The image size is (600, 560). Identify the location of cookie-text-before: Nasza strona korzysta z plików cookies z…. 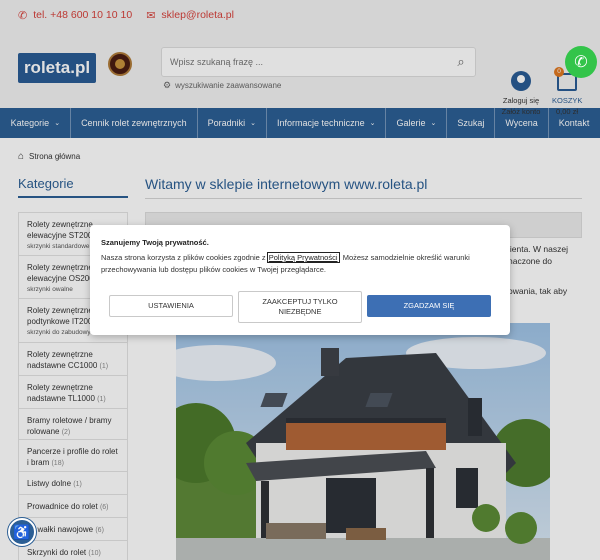
(184, 257).